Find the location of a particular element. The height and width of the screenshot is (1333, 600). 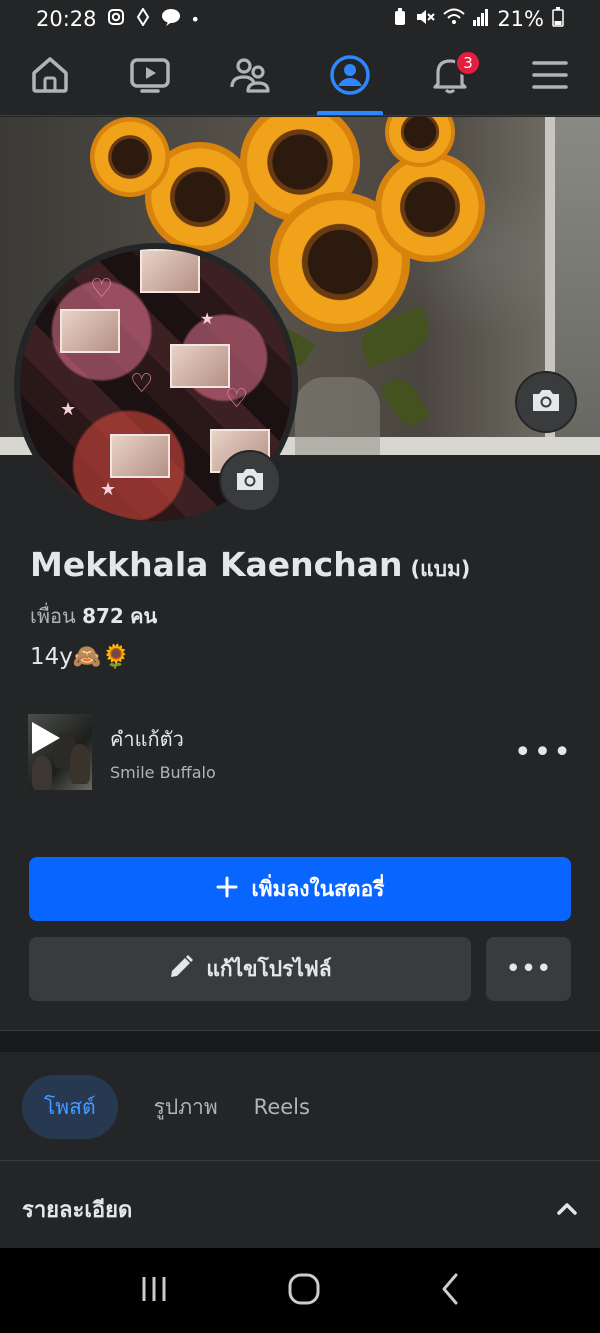

friends-suffix: คน is located at coordinates (144, 616).